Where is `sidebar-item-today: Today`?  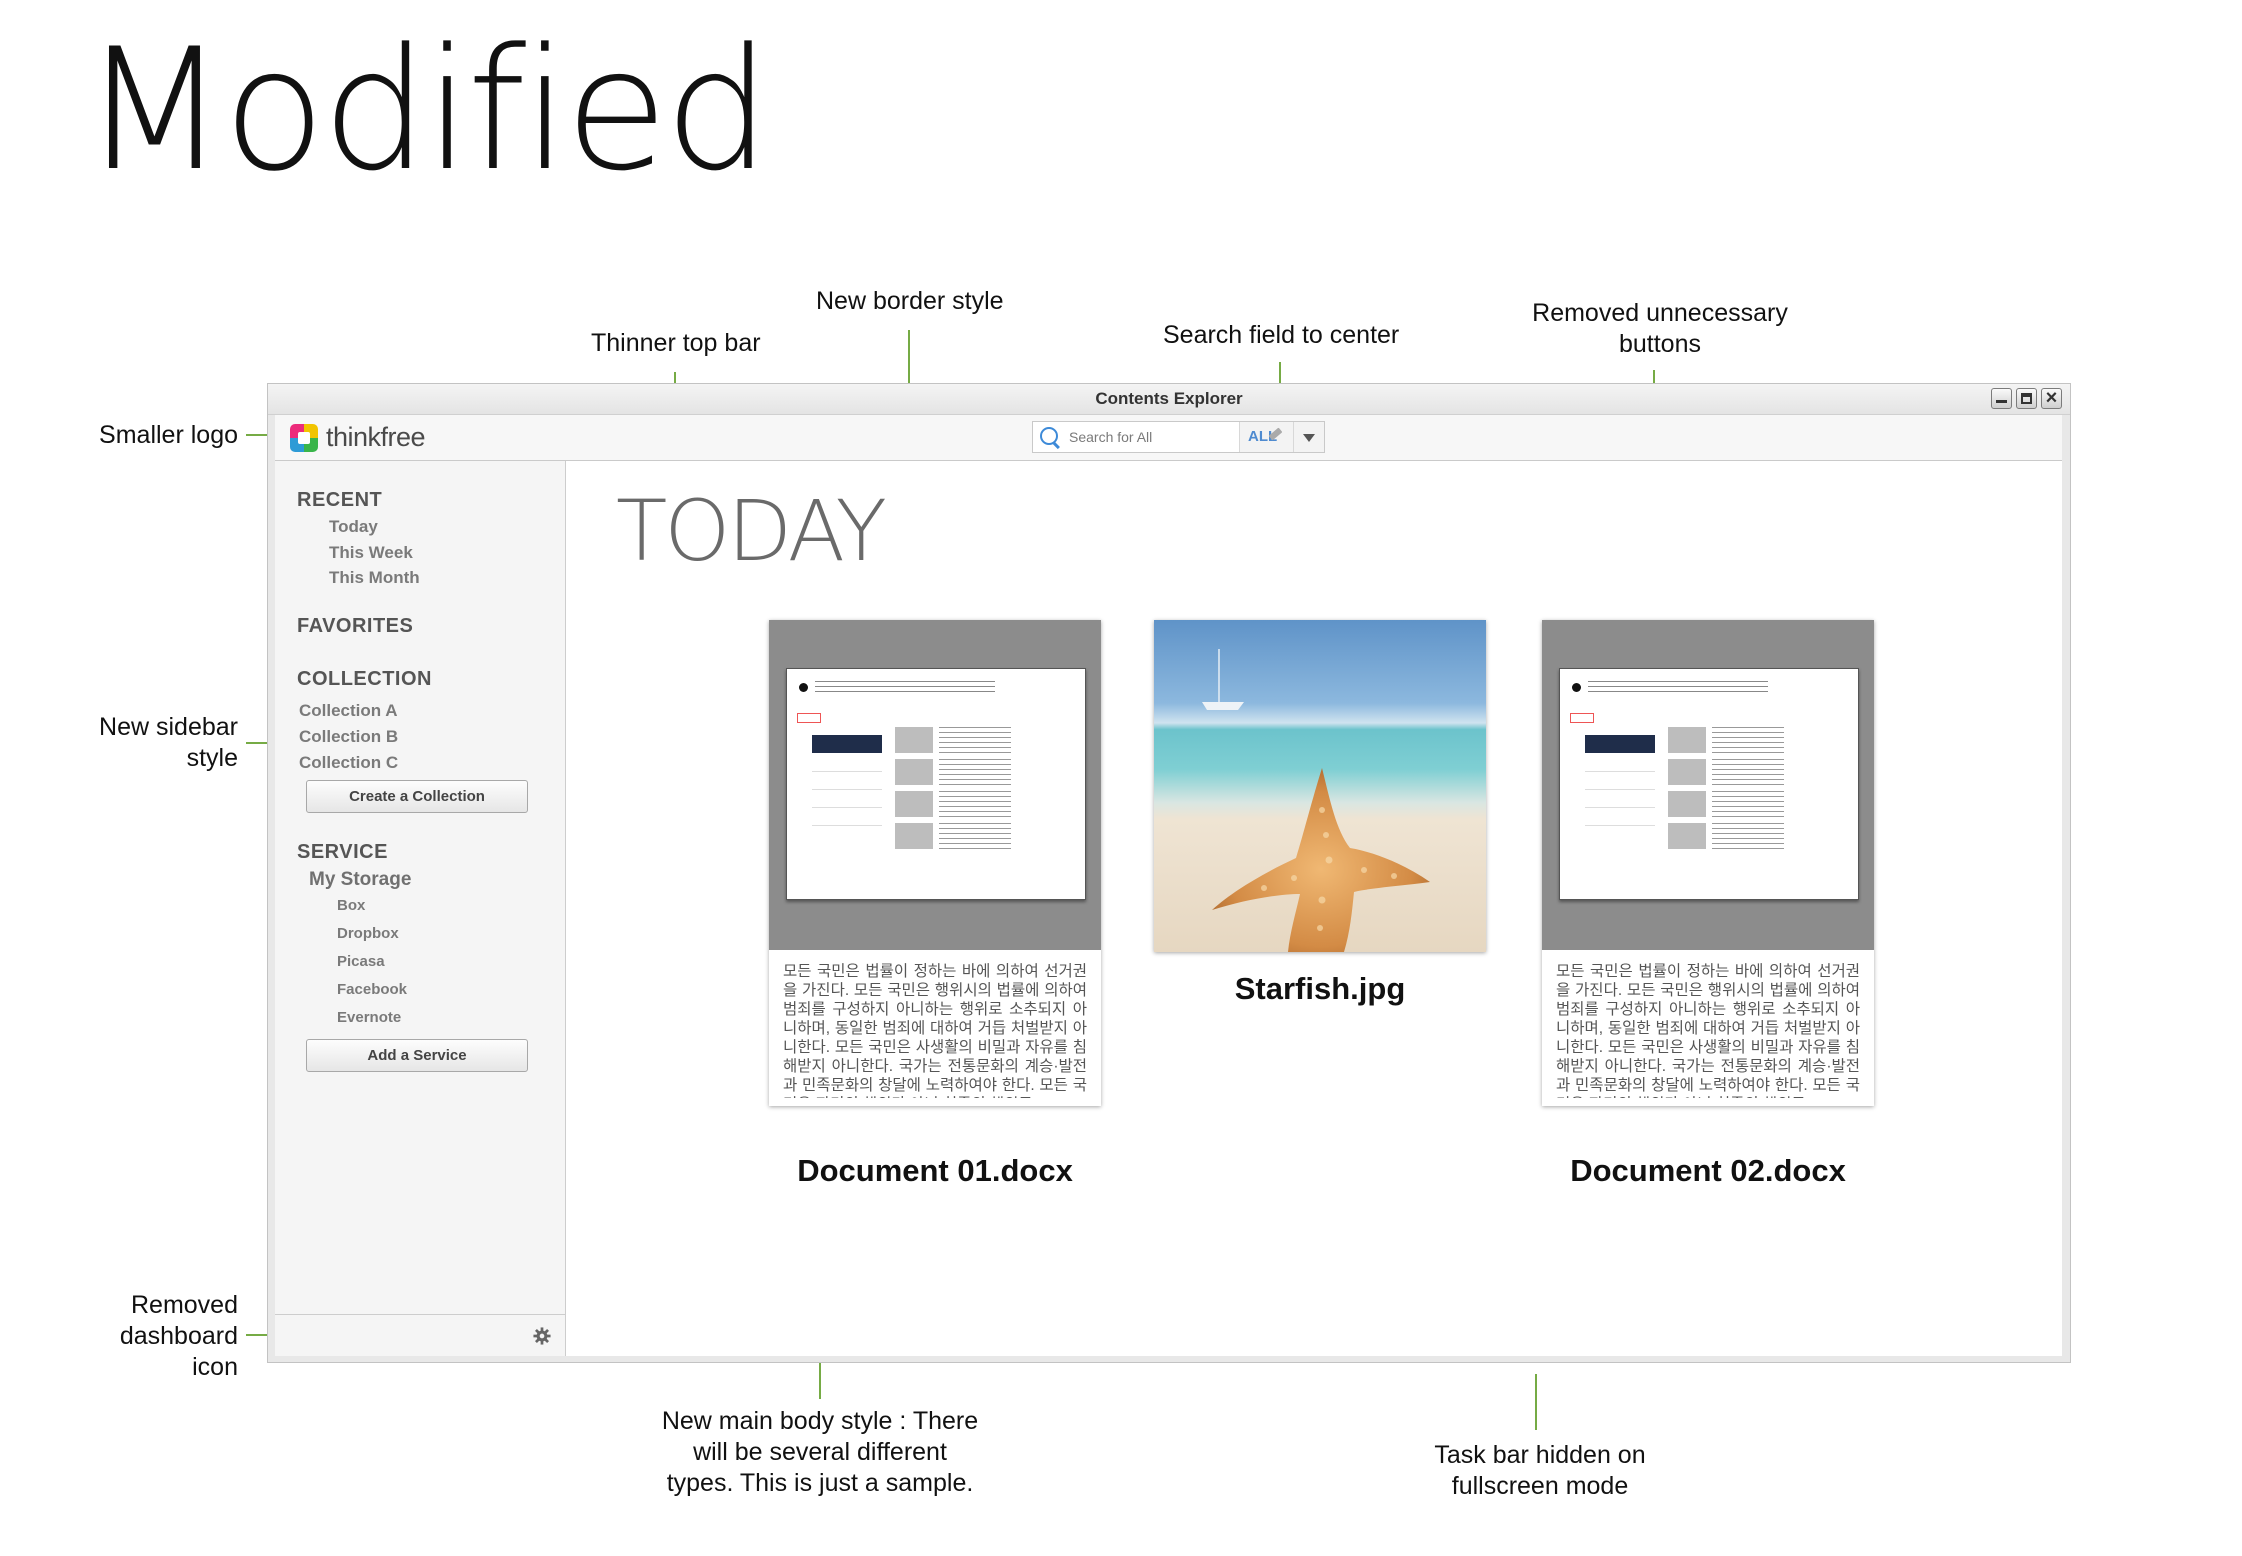 sidebar-item-today: Today is located at coordinates (353, 527).